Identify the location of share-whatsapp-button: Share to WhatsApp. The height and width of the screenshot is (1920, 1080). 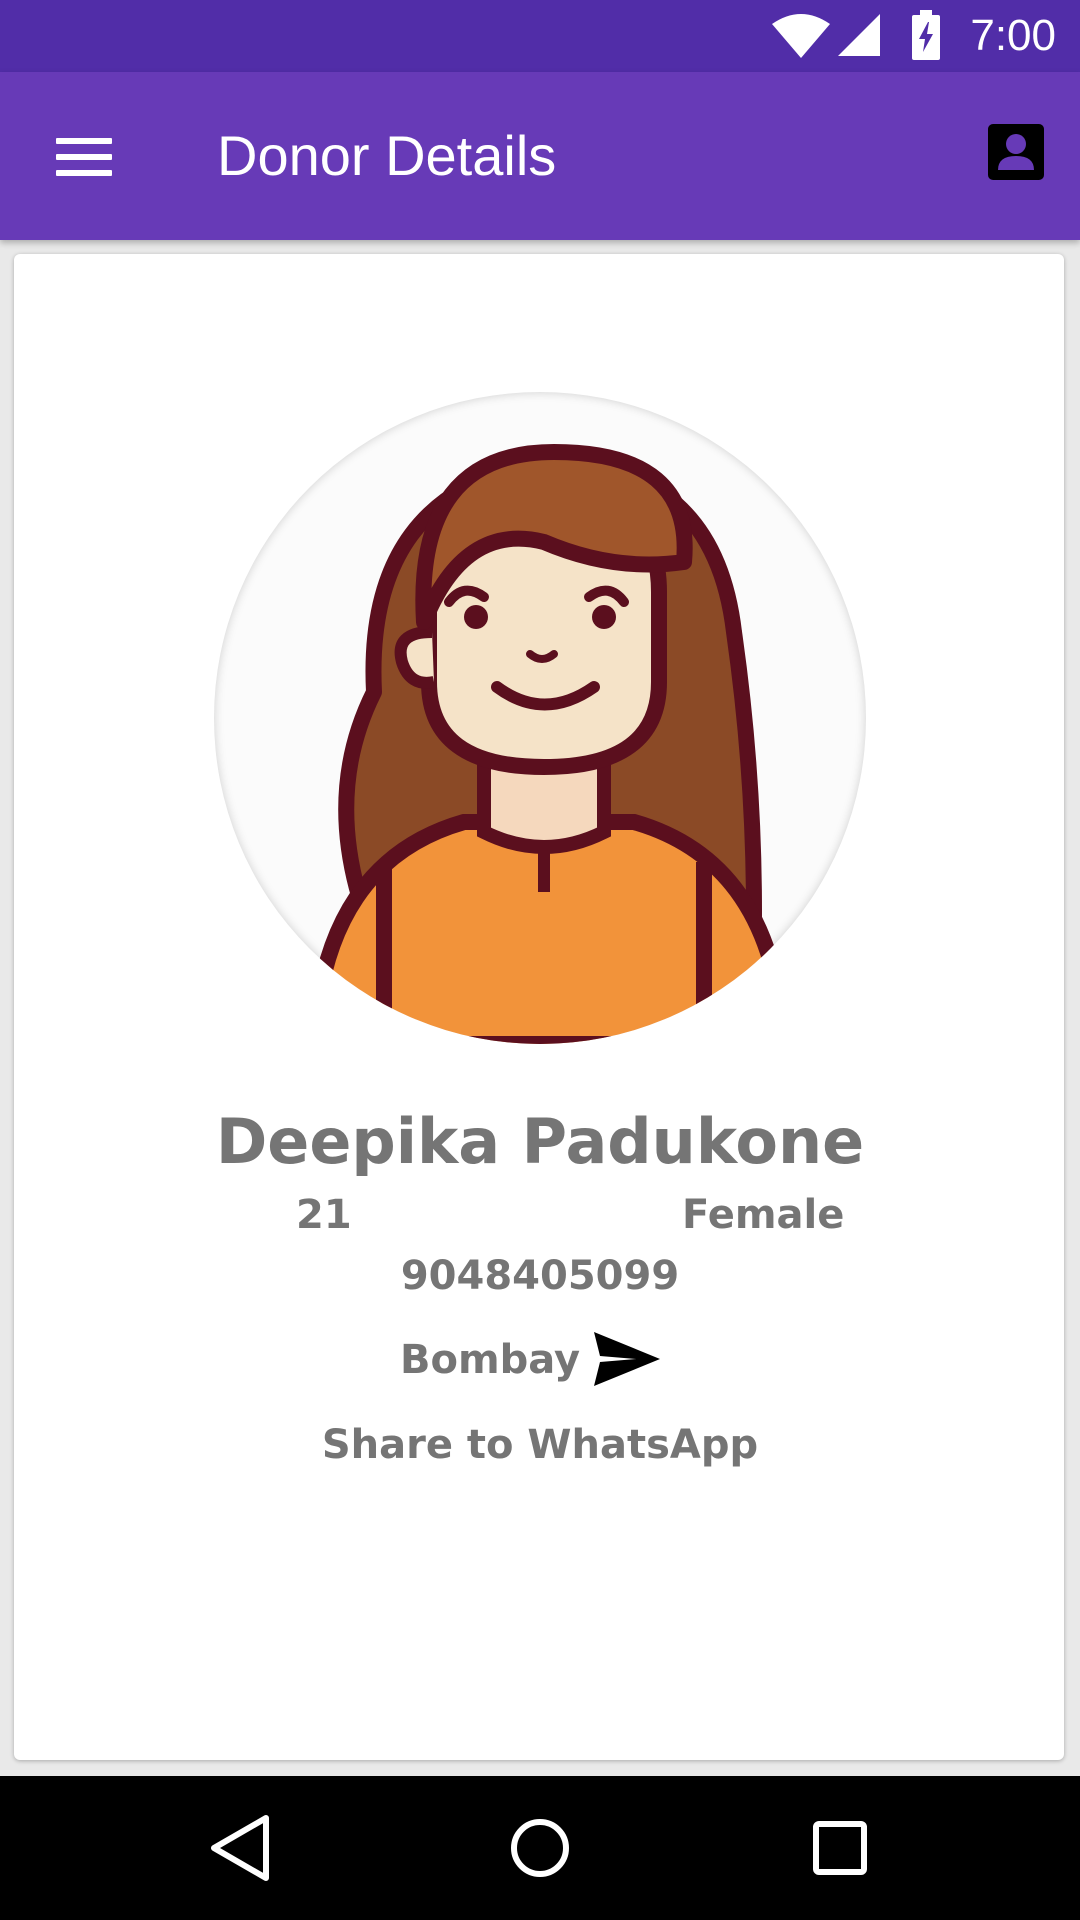
(540, 1445).